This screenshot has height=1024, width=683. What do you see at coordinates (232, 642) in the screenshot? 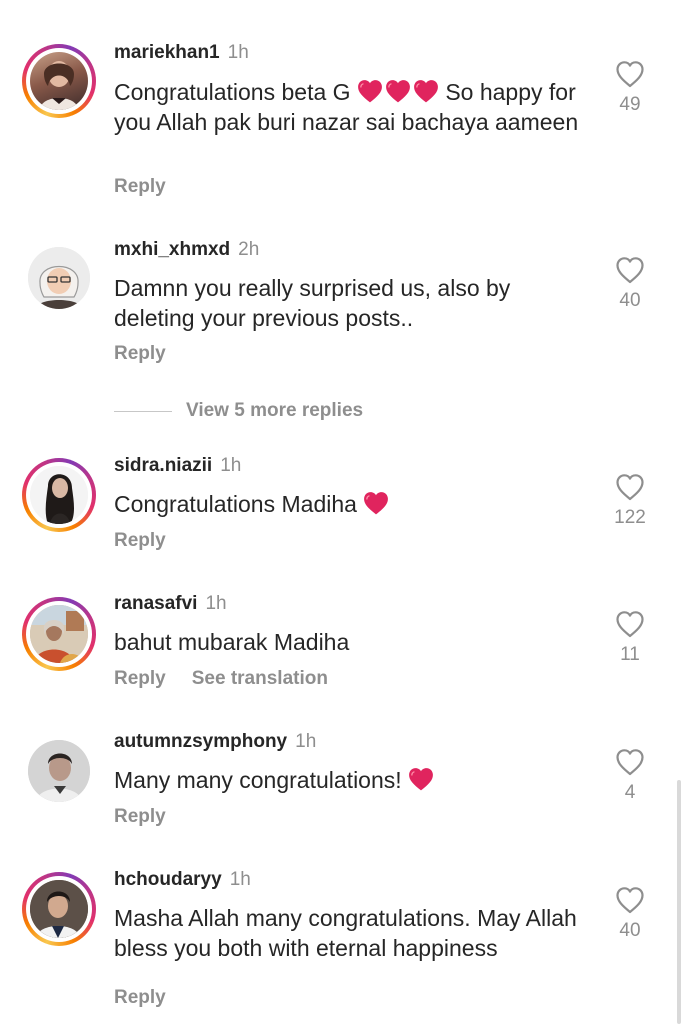
I see `comment-text: bahut mubarak Madiha` at bounding box center [232, 642].